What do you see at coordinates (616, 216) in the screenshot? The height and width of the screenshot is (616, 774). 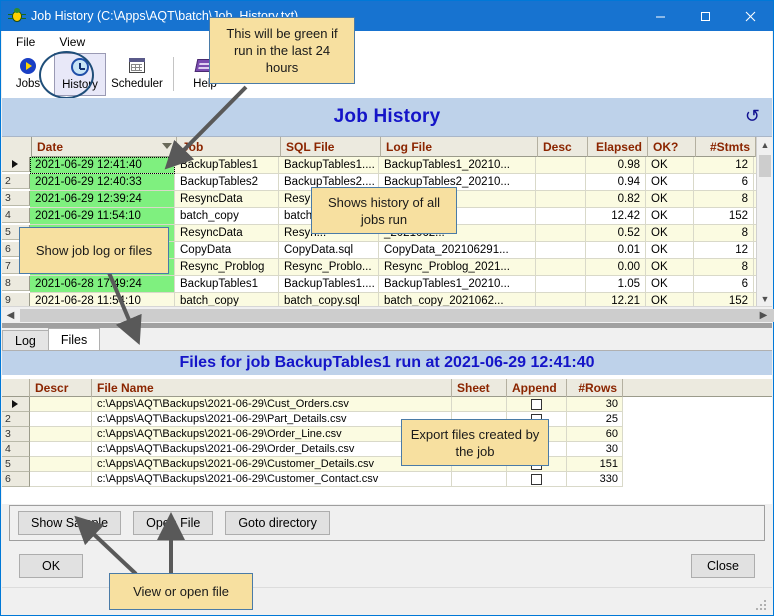 I see `cell-elapsed: 12.42` at bounding box center [616, 216].